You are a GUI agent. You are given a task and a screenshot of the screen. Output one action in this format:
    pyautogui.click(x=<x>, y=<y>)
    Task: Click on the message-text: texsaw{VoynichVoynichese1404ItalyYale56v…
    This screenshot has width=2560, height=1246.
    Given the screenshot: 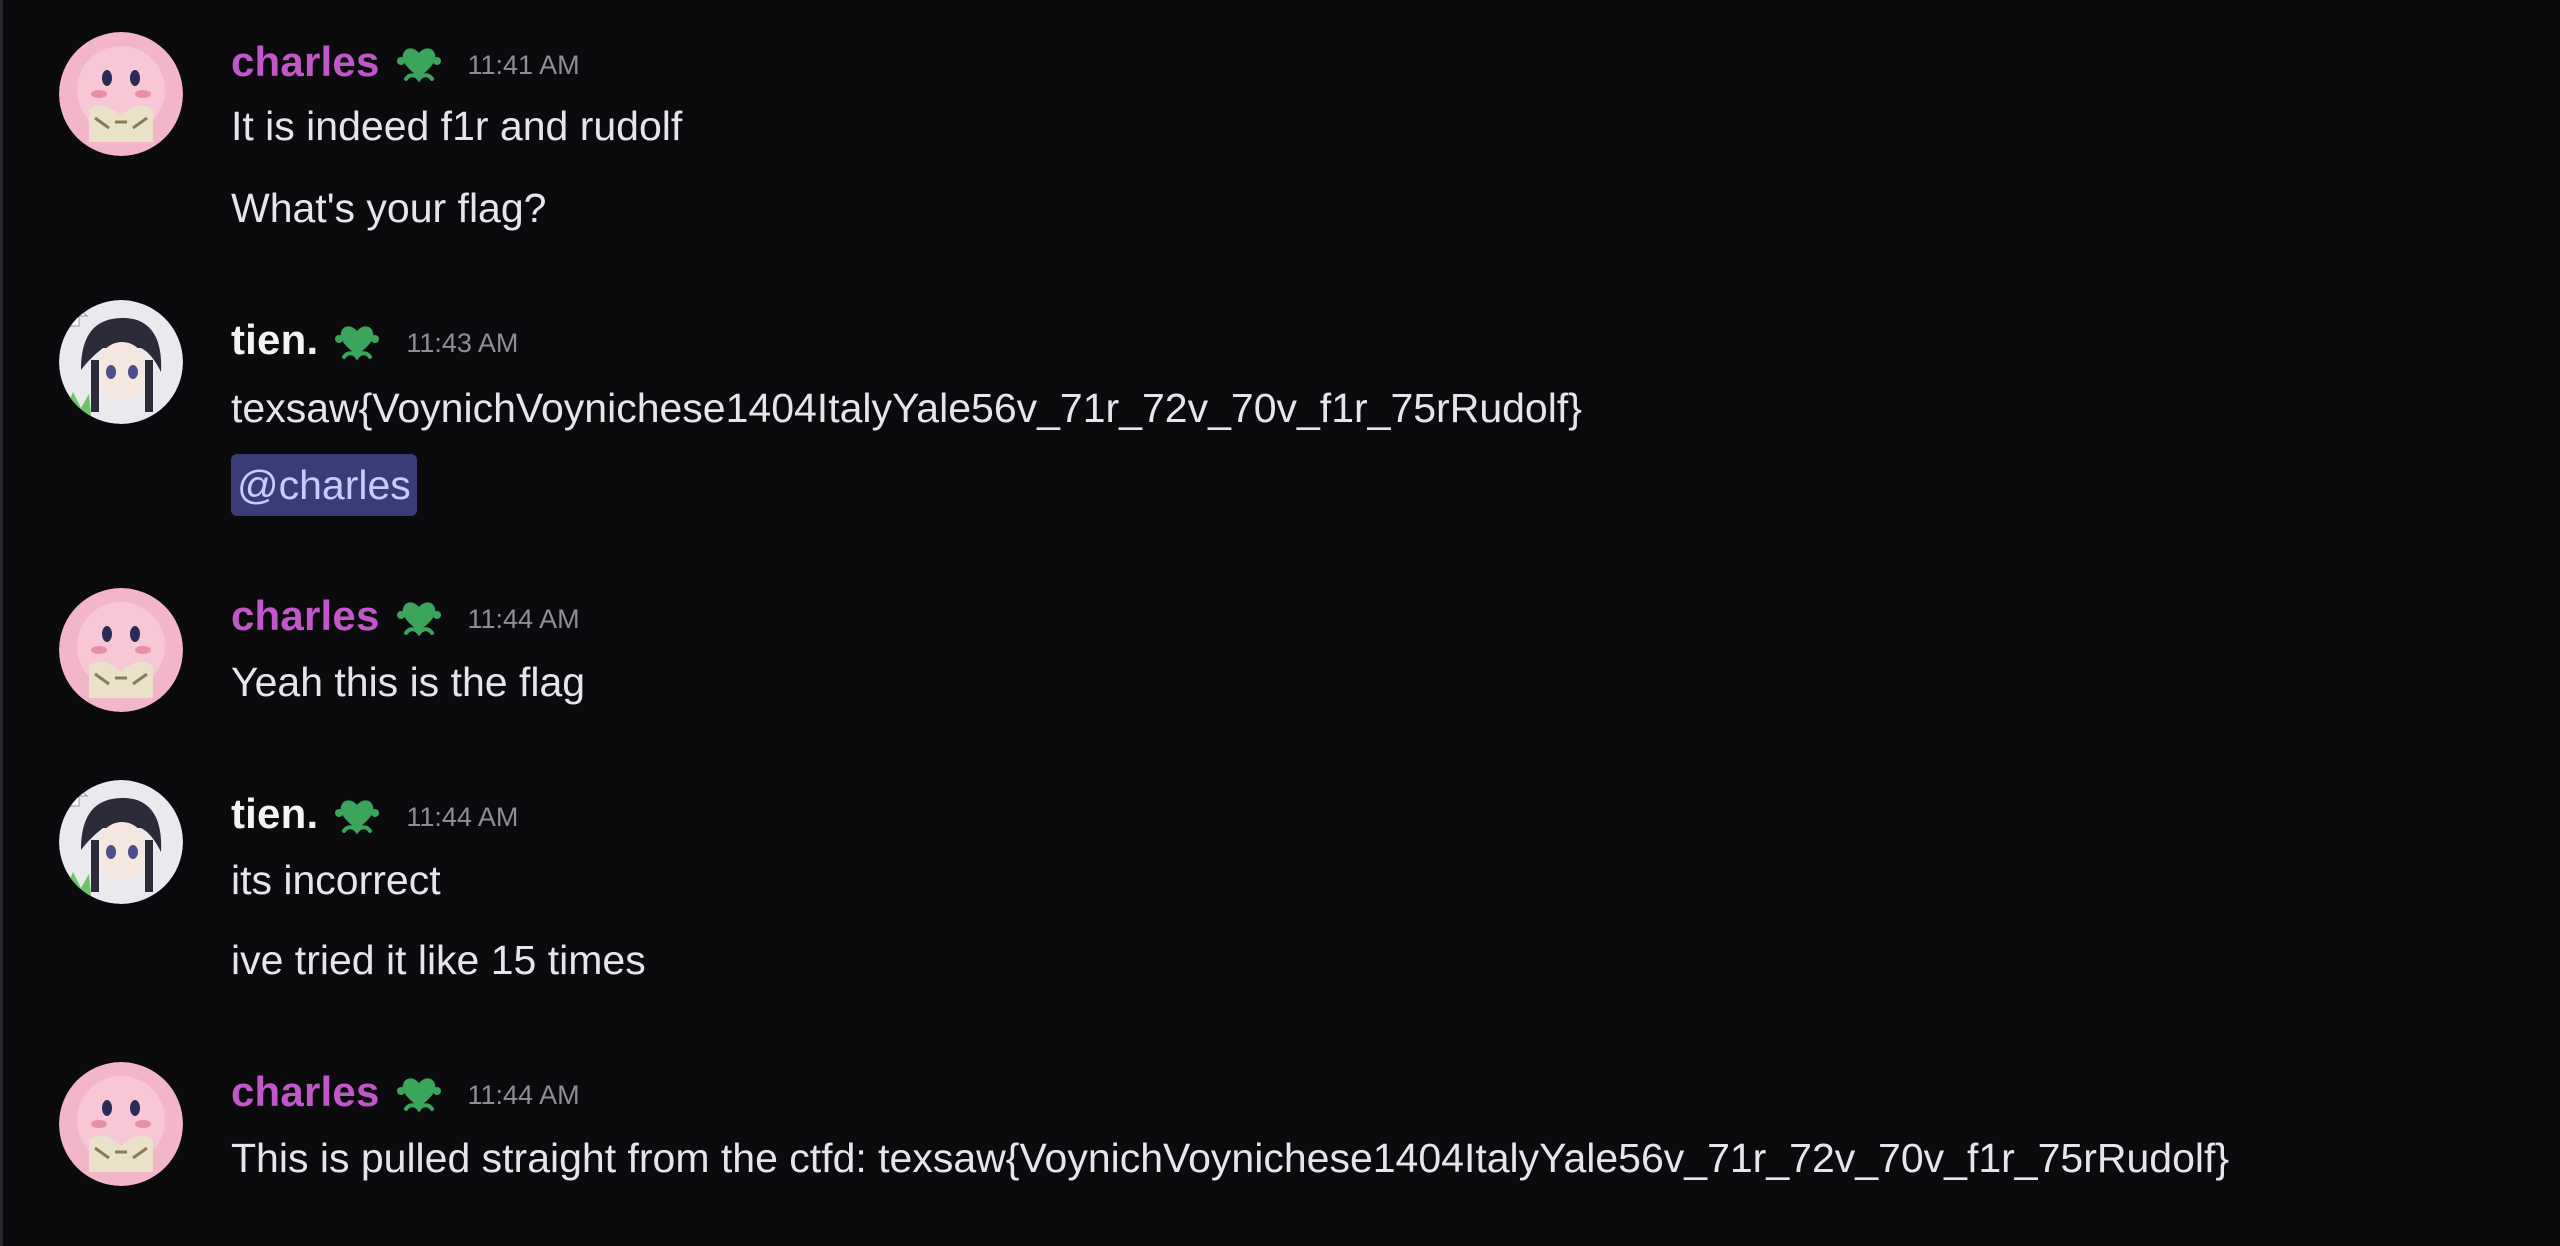 What is the action you would take?
    pyautogui.click(x=906, y=408)
    